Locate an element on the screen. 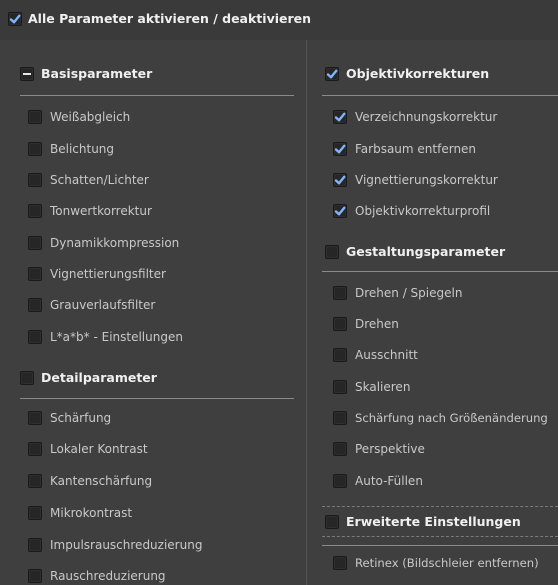 The width and height of the screenshot is (558, 585). basis-item-label: Dynamikkompression is located at coordinates (115, 243).